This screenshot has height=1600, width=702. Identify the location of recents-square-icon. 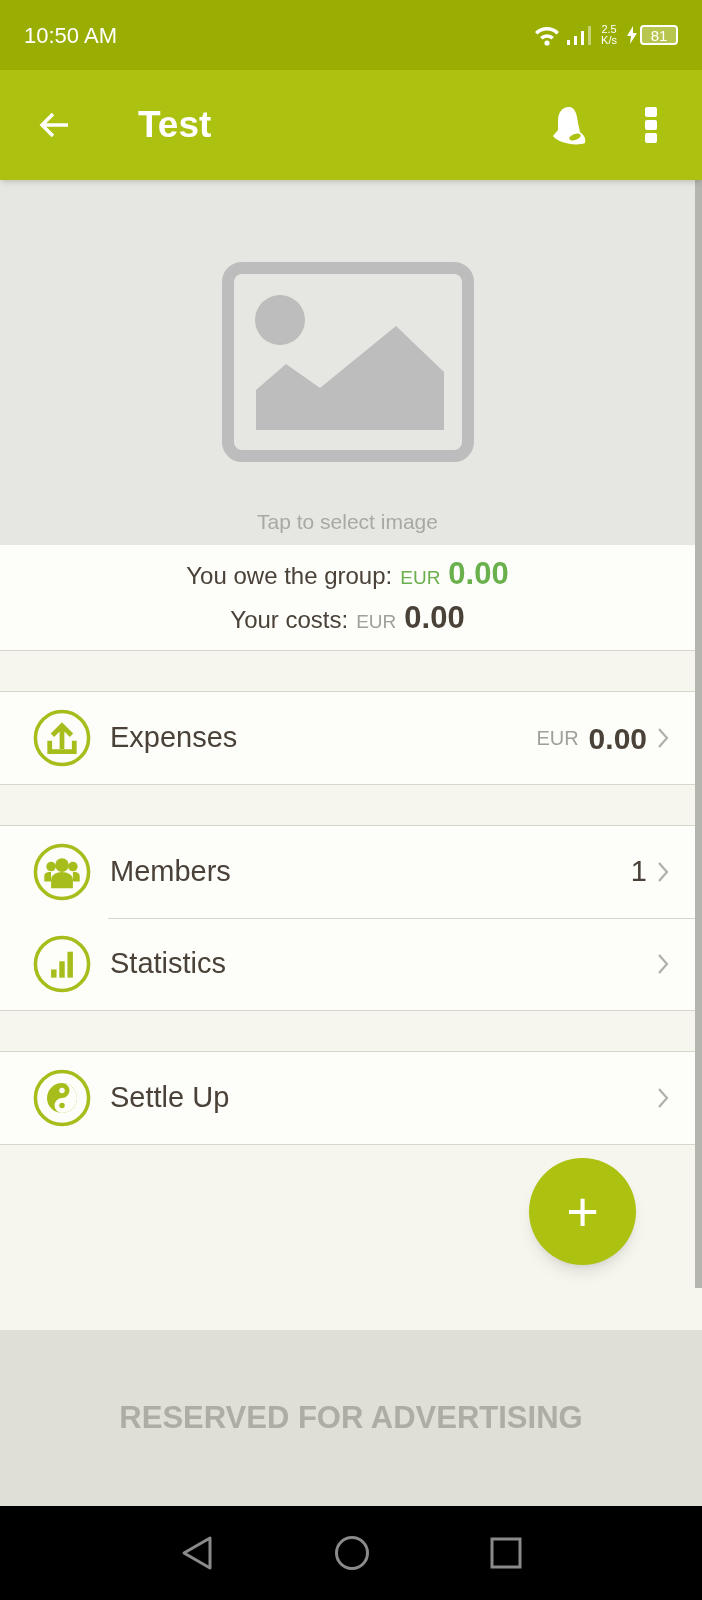
(506, 1553).